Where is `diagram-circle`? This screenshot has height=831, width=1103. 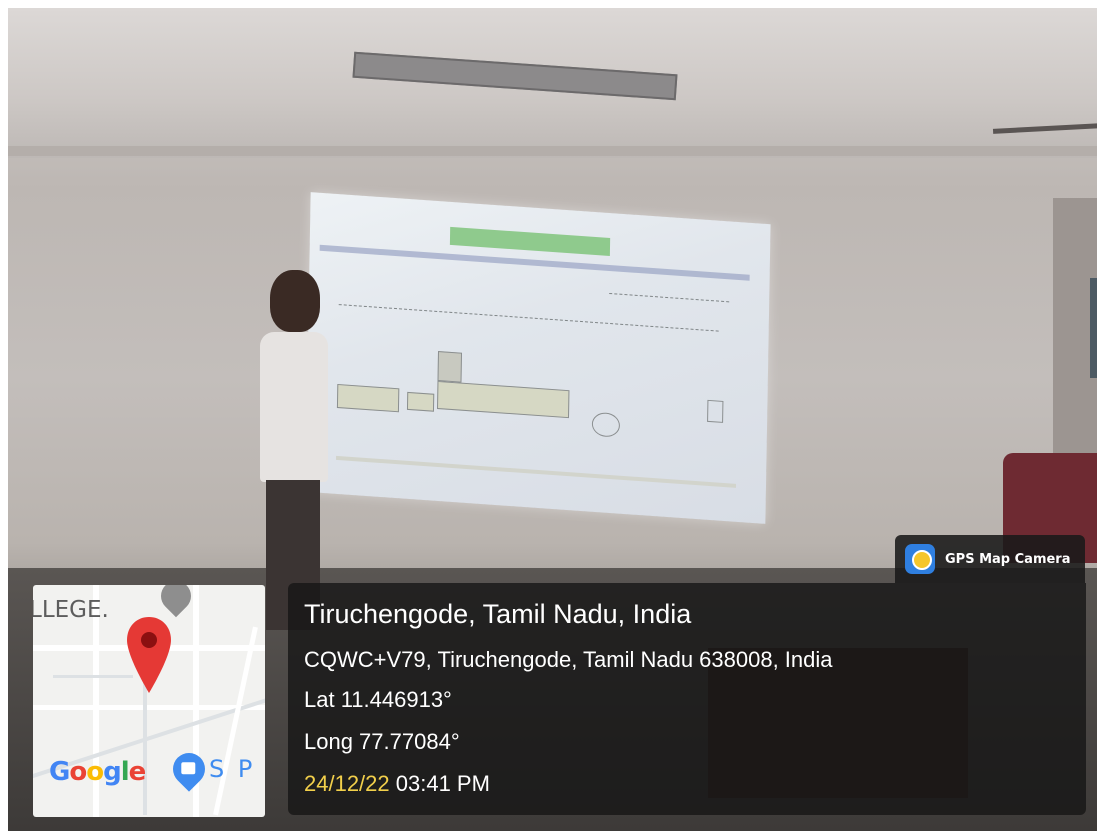 diagram-circle is located at coordinates (606, 424).